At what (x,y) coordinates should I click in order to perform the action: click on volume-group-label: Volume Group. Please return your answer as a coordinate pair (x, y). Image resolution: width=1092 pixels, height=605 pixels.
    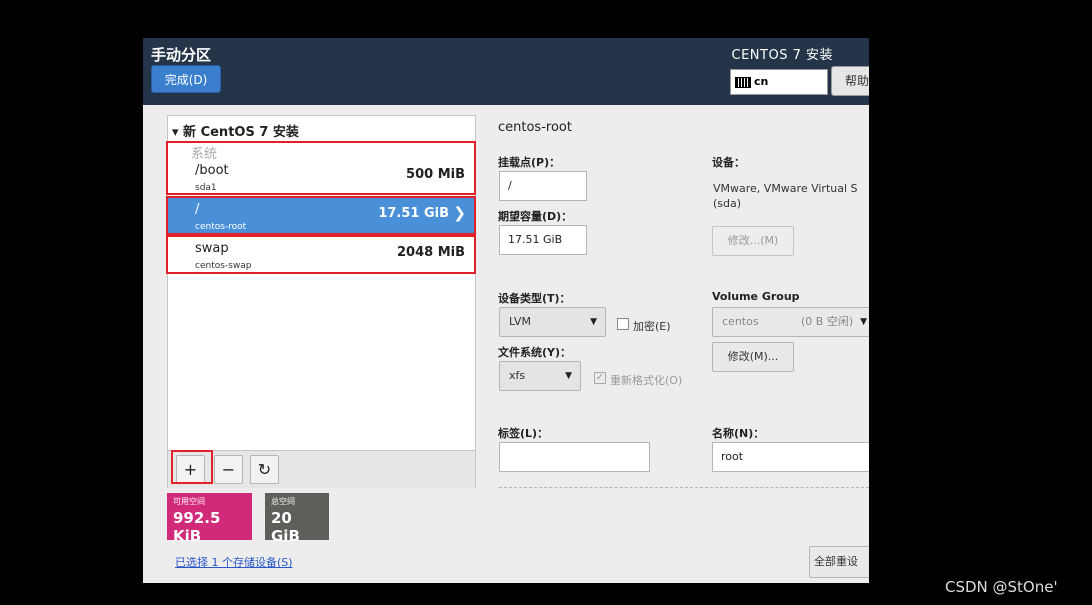
    Looking at the image, I should click on (756, 296).